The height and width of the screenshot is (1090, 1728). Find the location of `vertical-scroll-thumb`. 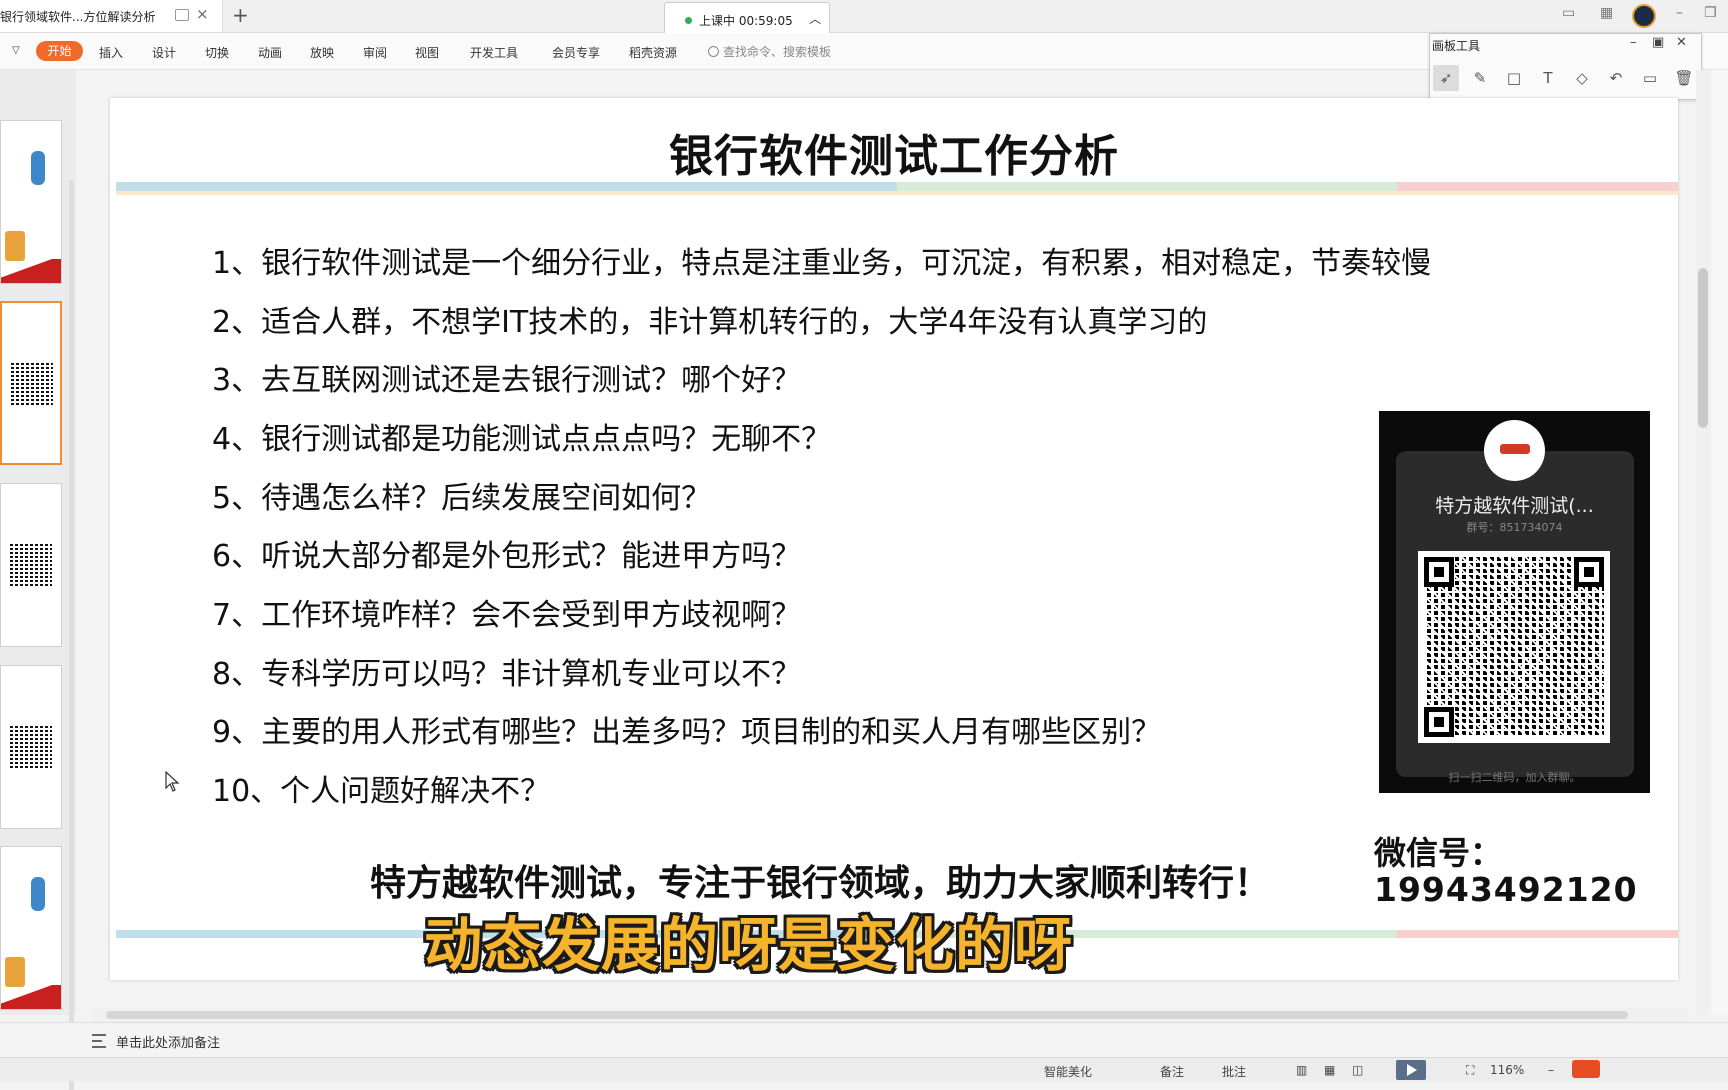

vertical-scroll-thumb is located at coordinates (1703, 348).